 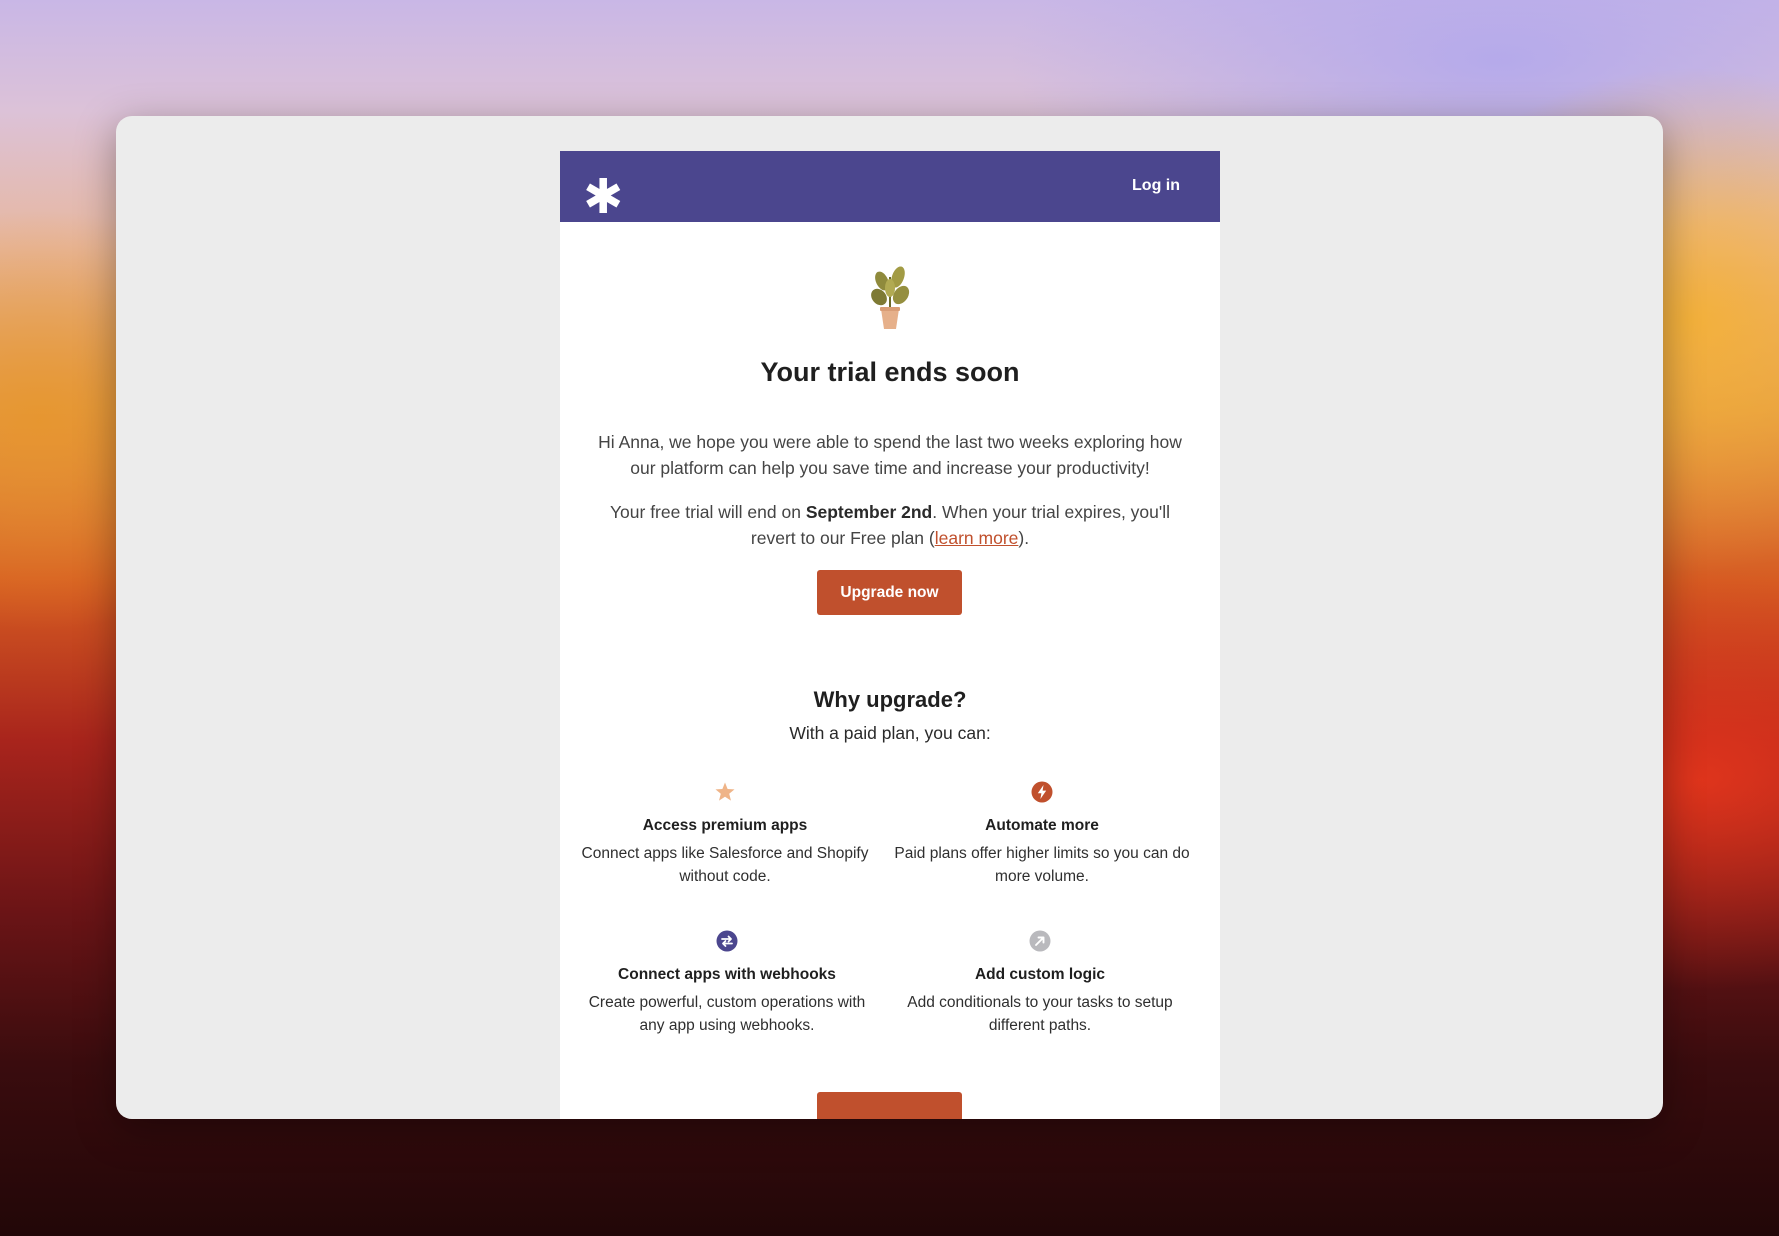 What do you see at coordinates (707, 512) in the screenshot?
I see `trial-prefix: Your free trial will end on` at bounding box center [707, 512].